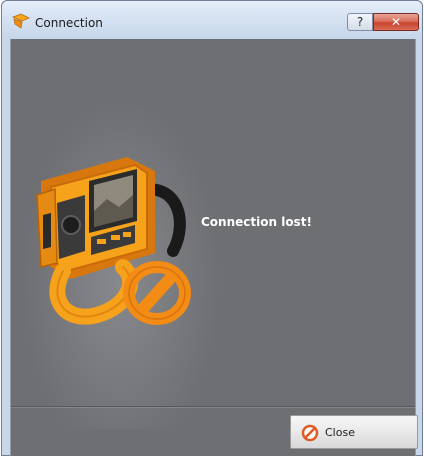 This screenshot has width=424, height=456. What do you see at coordinates (360, 22) in the screenshot?
I see `help-button: ?` at bounding box center [360, 22].